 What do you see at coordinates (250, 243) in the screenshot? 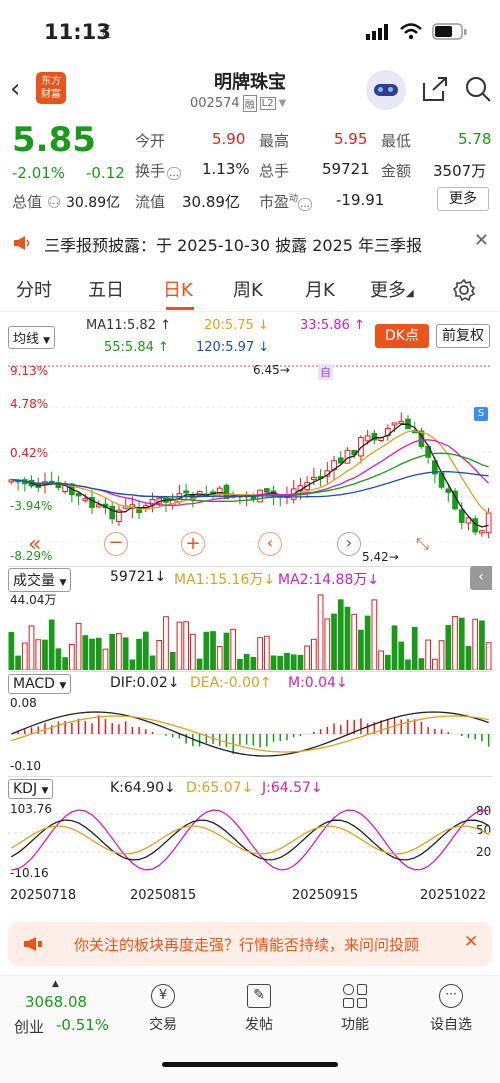
I see `notice-bar: 三季报预披露：于 2025-10-30 披露 2025 年三季报 ✕` at bounding box center [250, 243].